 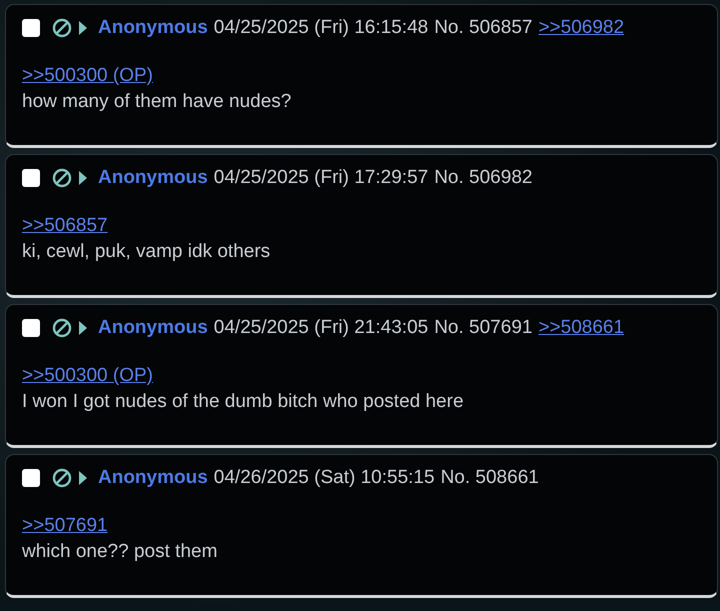 I want to click on post-number: No. 508661, so click(x=489, y=478).